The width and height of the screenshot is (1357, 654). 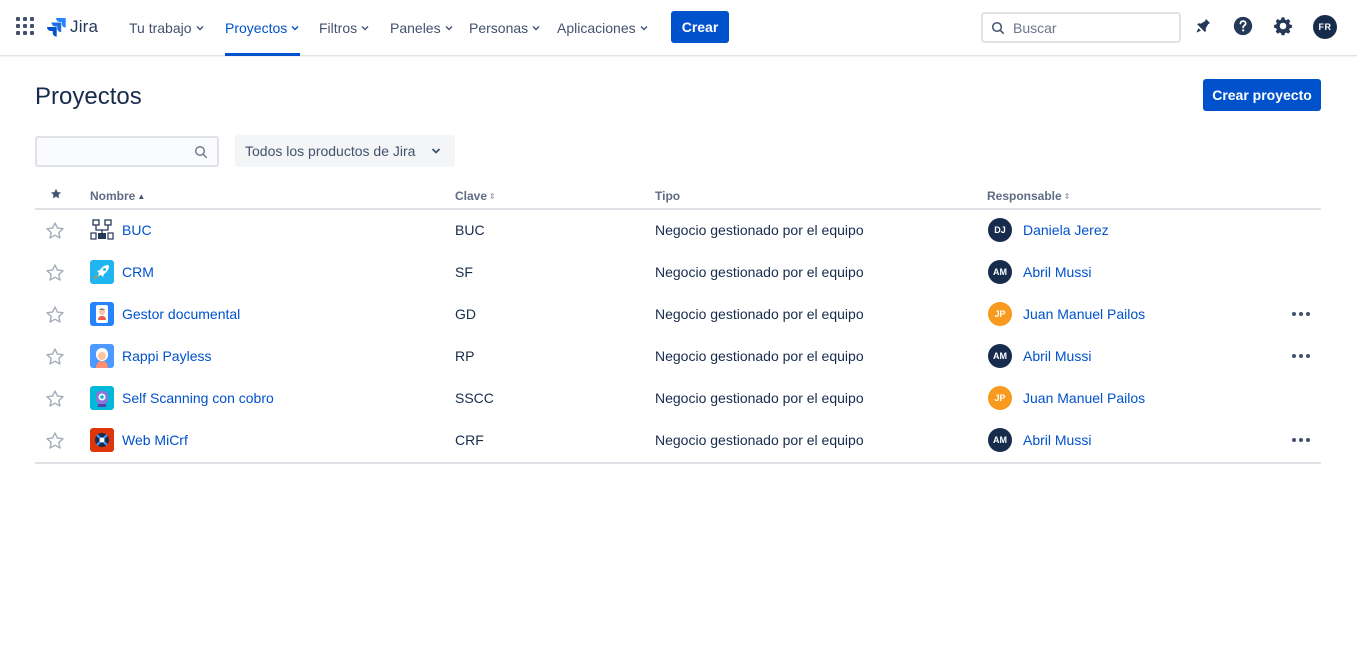 I want to click on notifications-icon, so click(x=1203, y=25).